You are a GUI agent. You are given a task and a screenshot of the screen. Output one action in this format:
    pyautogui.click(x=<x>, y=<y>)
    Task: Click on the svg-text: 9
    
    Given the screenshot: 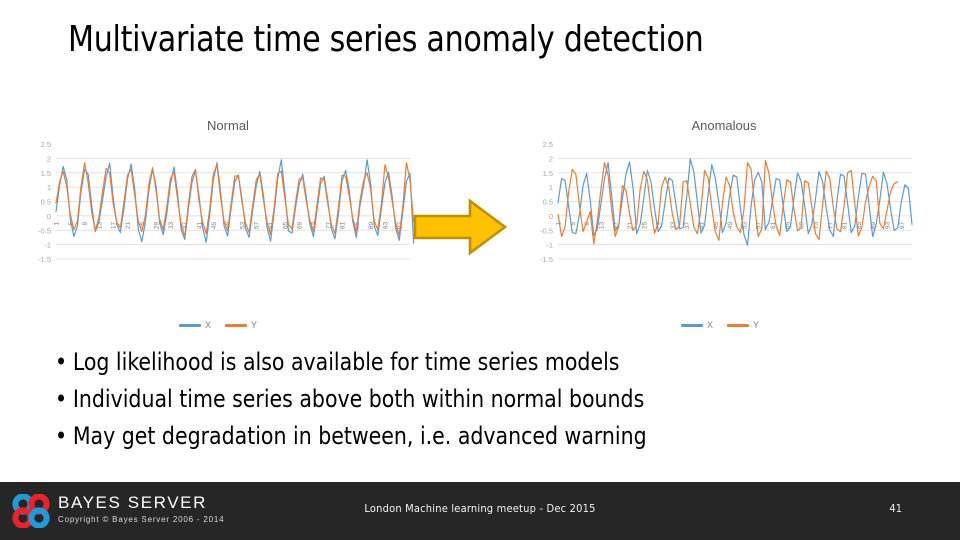 What is the action you would take?
    pyautogui.click(x=85, y=224)
    